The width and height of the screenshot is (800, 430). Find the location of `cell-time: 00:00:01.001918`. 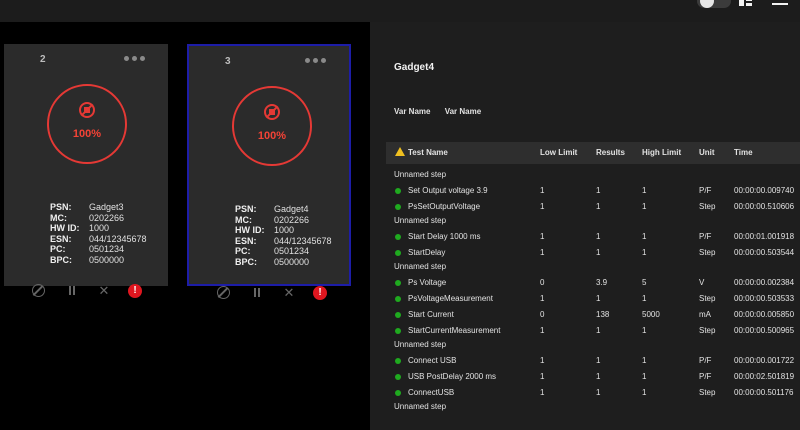

cell-time: 00:00:01.001918 is located at coordinates (764, 236).